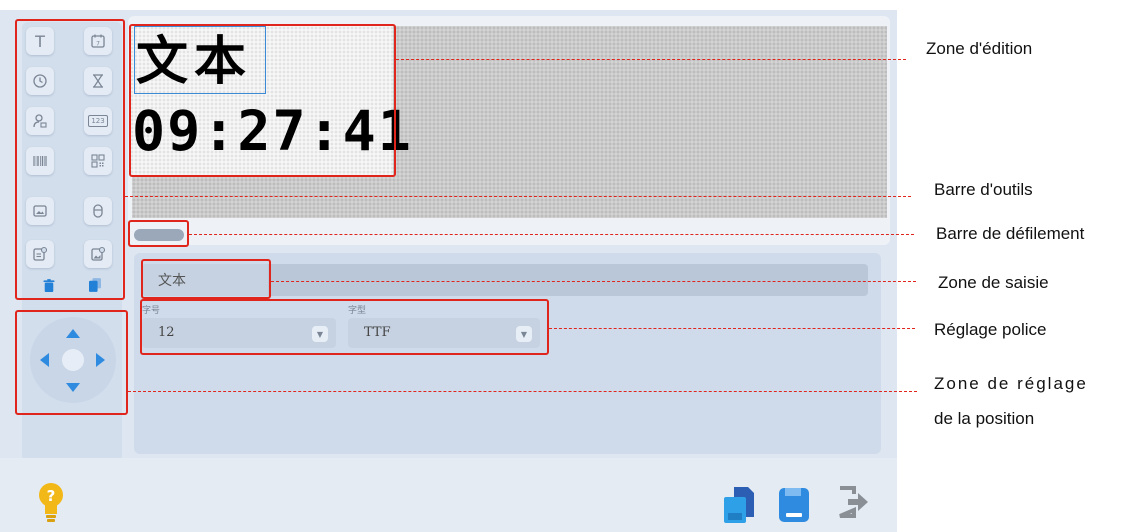 This screenshot has height=532, width=1141. Describe the element at coordinates (522, 391) in the screenshot. I see `leader-position` at that location.